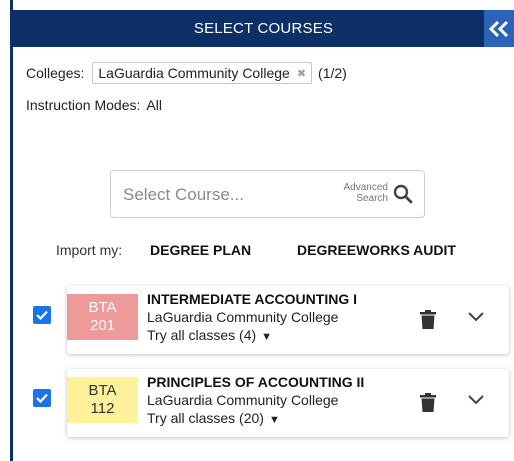 Image resolution: width=514 pixels, height=461 pixels. I want to click on try-classes-label: Try all classes (4), so click(202, 335).